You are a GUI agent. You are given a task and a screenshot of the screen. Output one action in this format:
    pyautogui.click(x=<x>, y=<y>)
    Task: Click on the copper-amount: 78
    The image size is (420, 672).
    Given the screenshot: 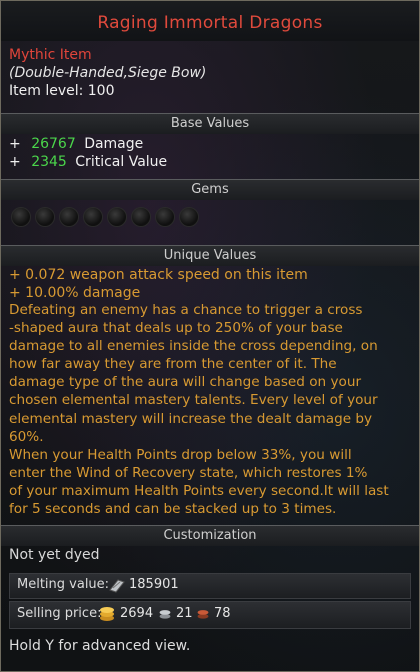 What is the action you would take?
    pyautogui.click(x=222, y=613)
    